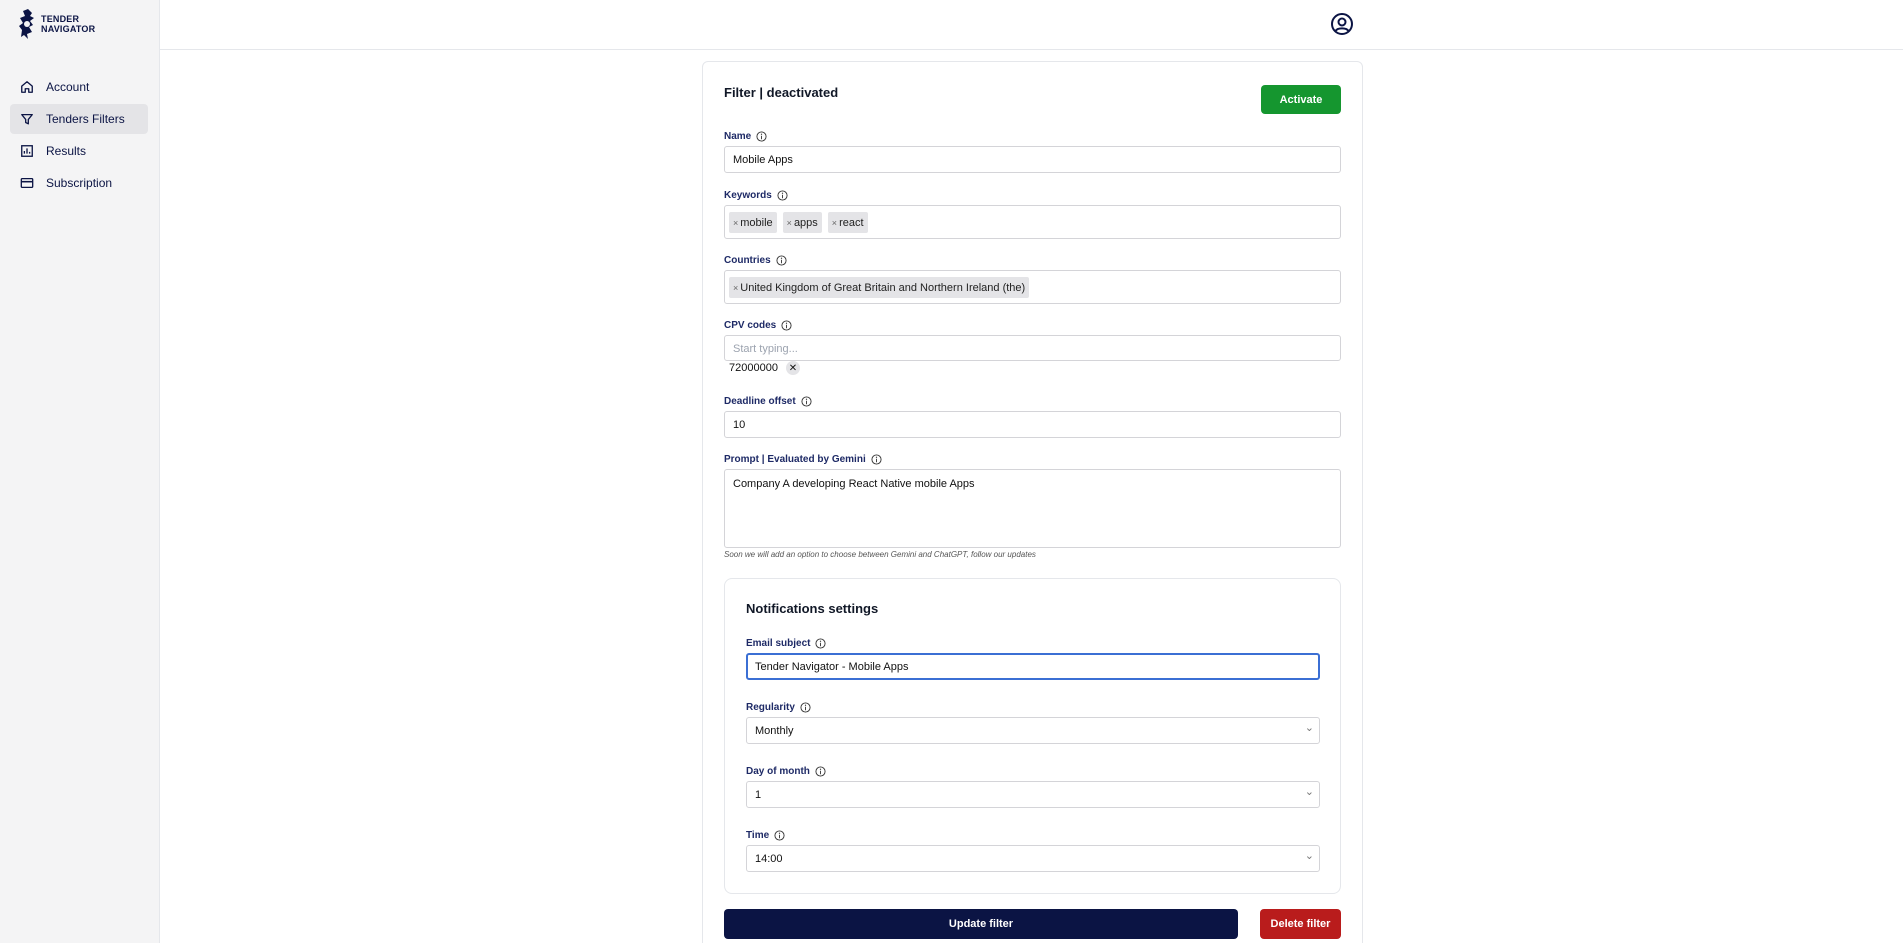 The image size is (1903, 943). I want to click on day-of-month-select: 1, so click(1033, 794).